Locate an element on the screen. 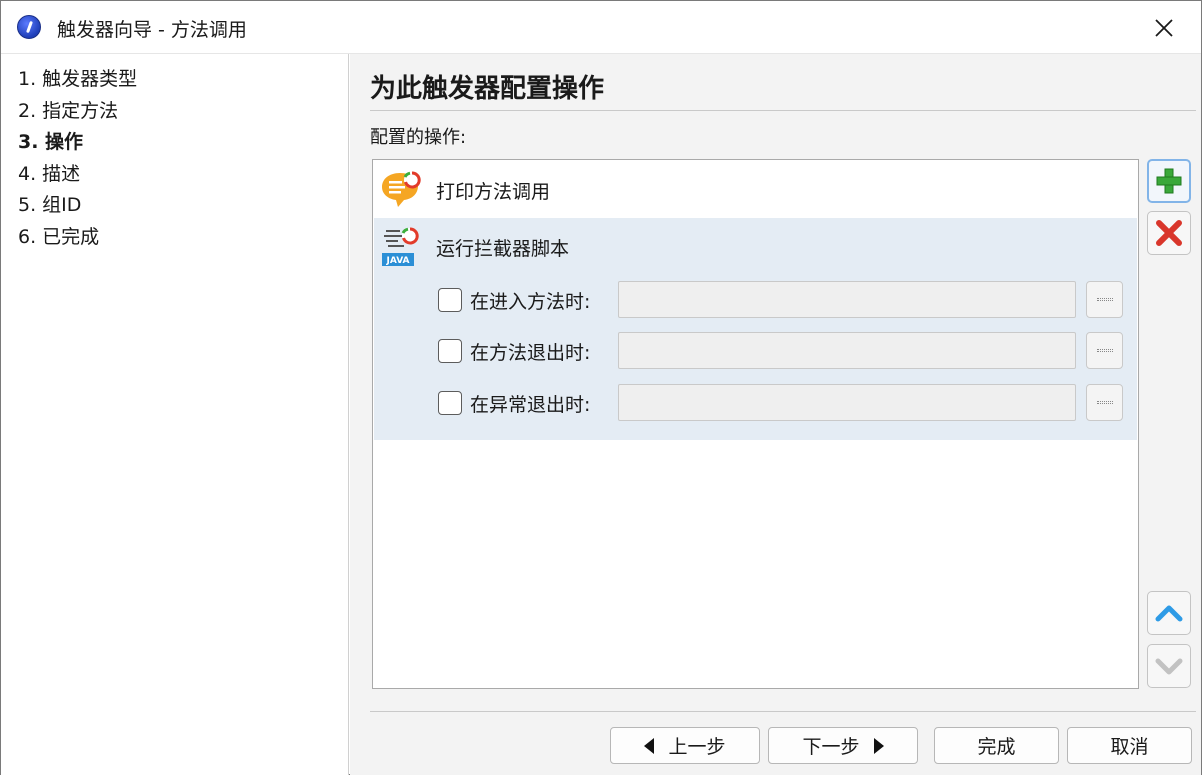  finish-button: 完成 is located at coordinates (996, 745).